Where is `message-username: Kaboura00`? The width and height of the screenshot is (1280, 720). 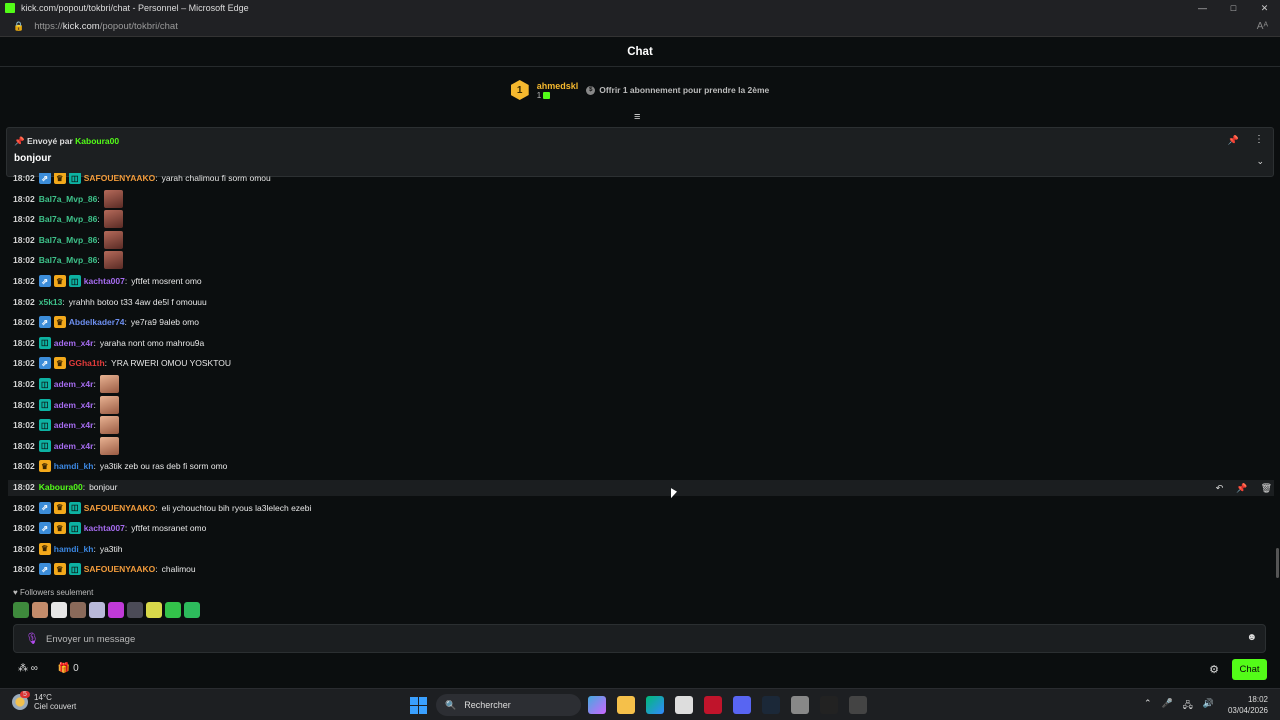 message-username: Kaboura00 is located at coordinates (61, 487).